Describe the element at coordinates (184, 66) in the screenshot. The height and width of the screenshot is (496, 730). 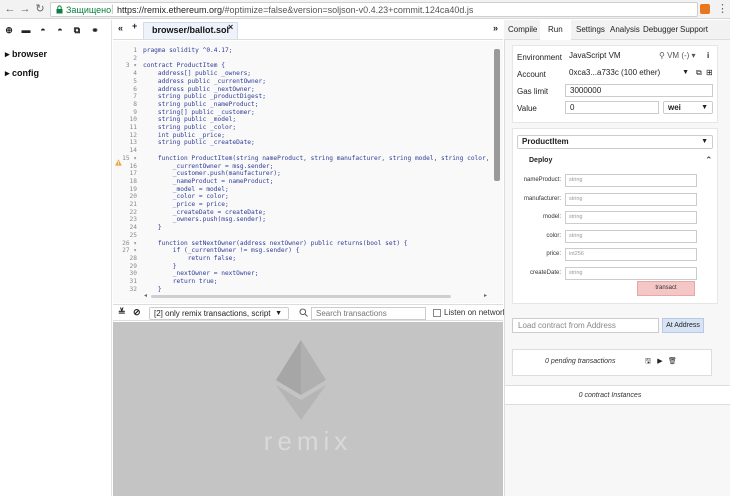
I see `code-line: contract ProductItem {` at that location.